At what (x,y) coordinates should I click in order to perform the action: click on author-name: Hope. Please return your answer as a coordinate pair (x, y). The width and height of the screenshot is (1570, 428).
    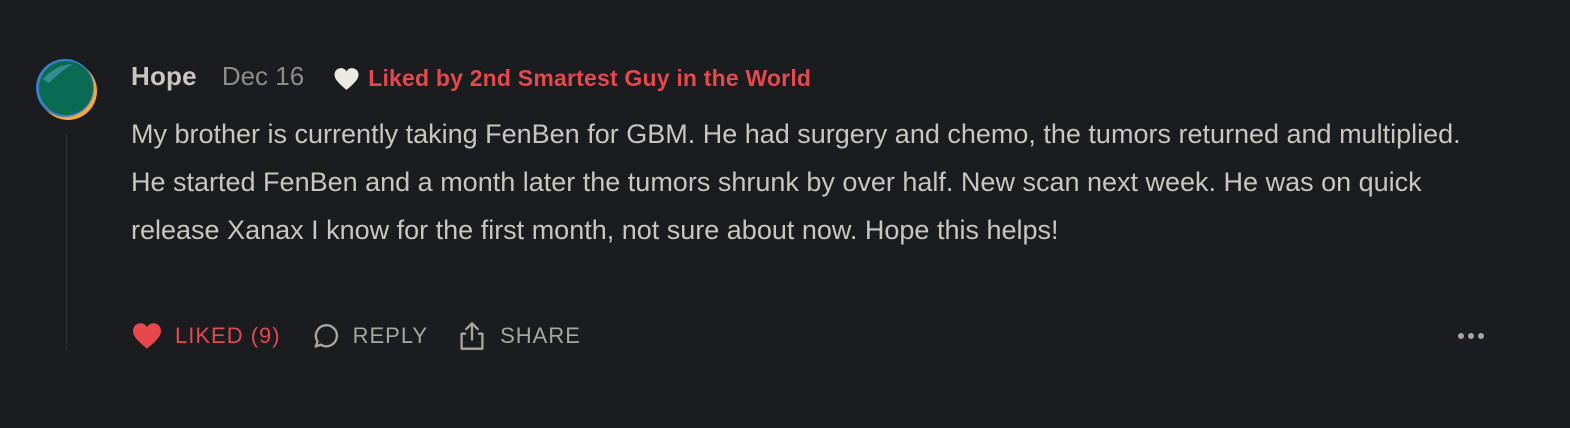
    Looking at the image, I should click on (164, 76).